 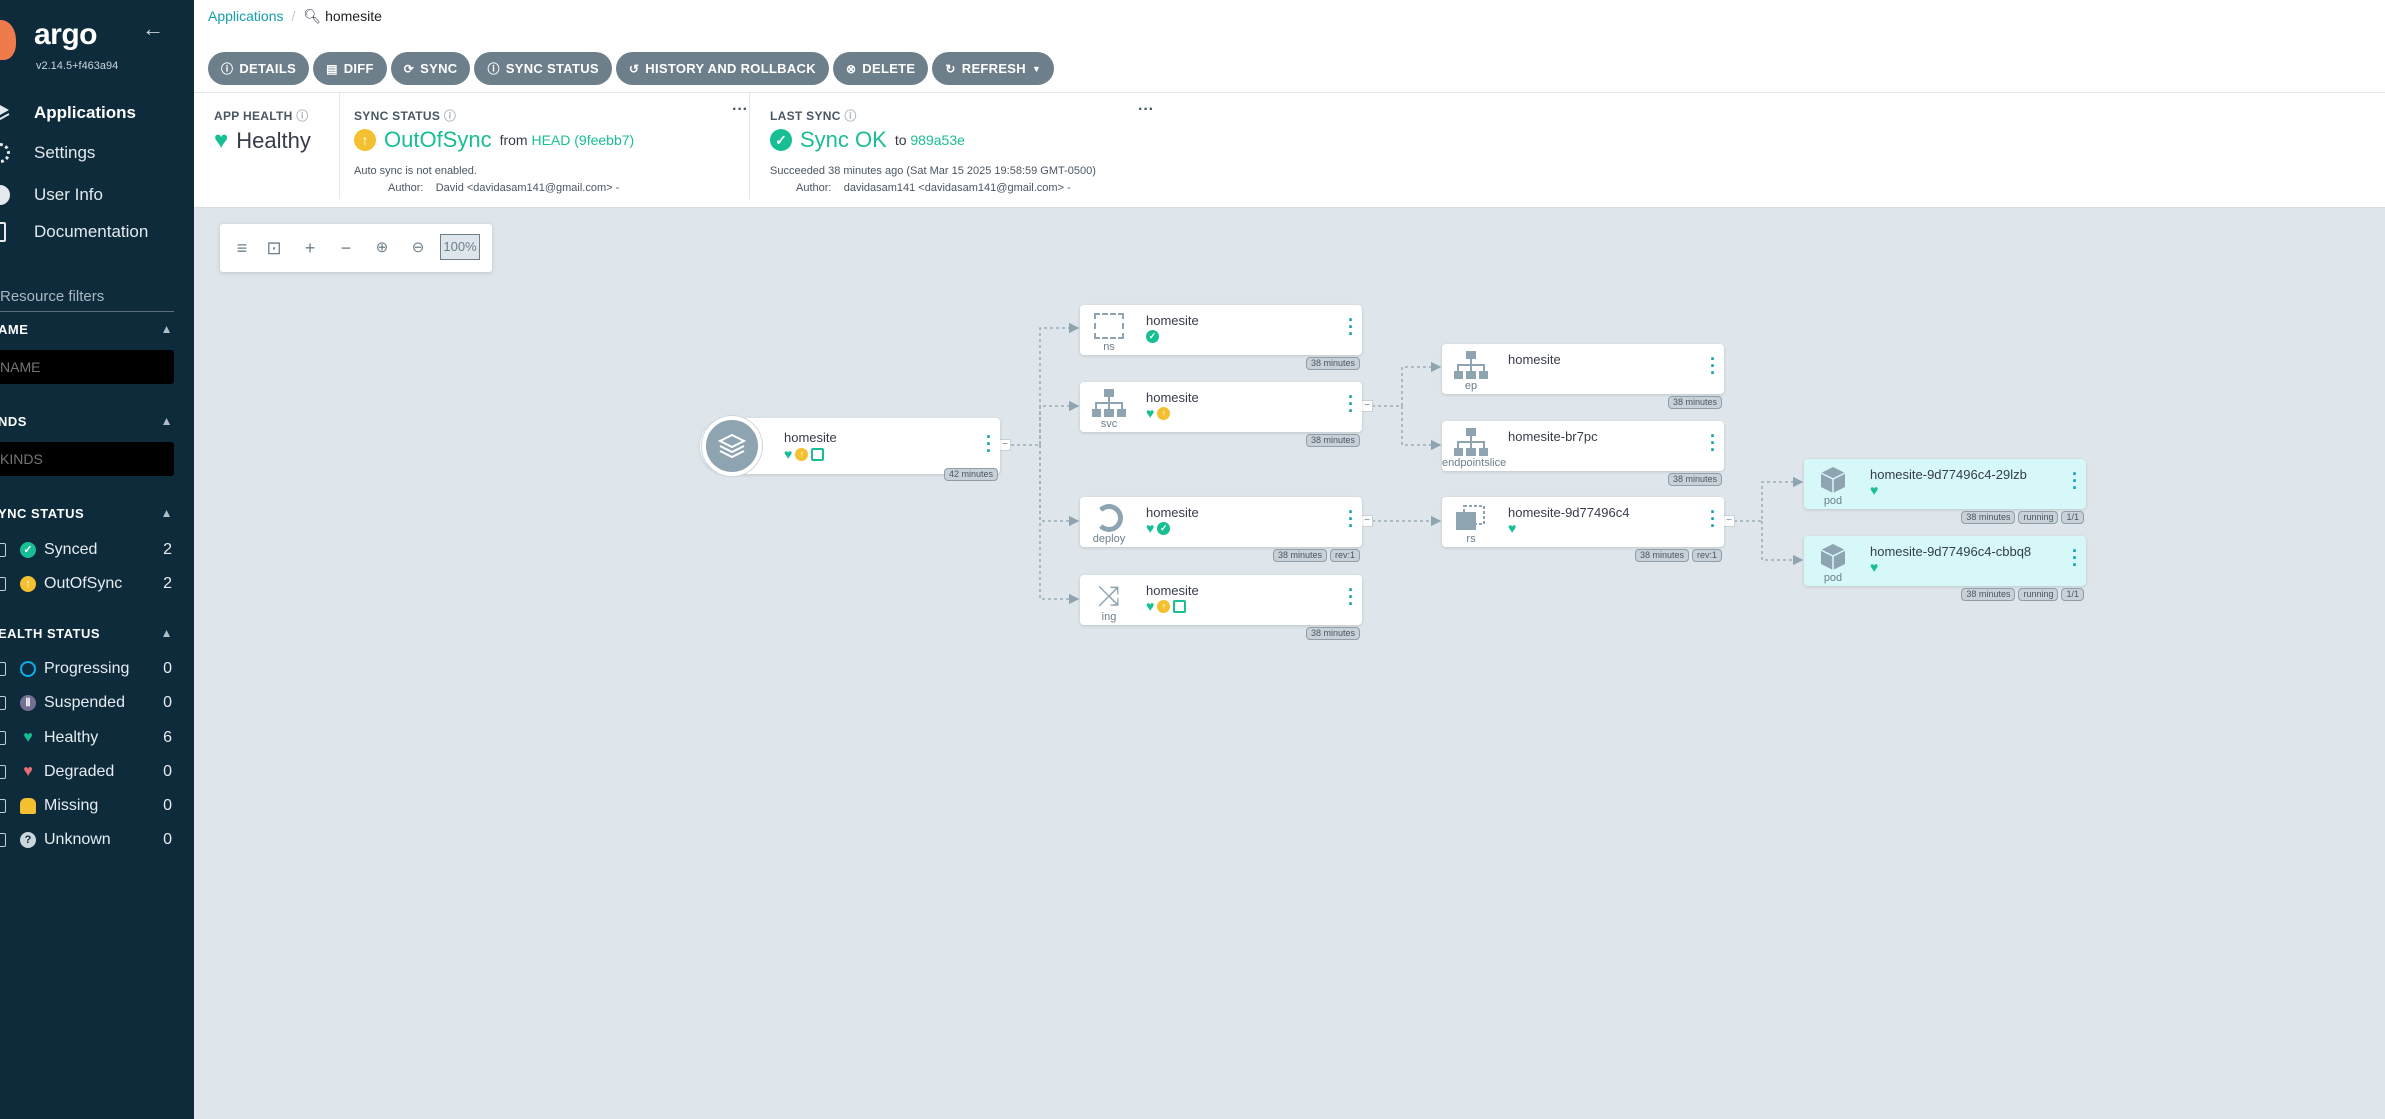 I want to click on revision-tag: rev:1, so click(x=1344, y=555).